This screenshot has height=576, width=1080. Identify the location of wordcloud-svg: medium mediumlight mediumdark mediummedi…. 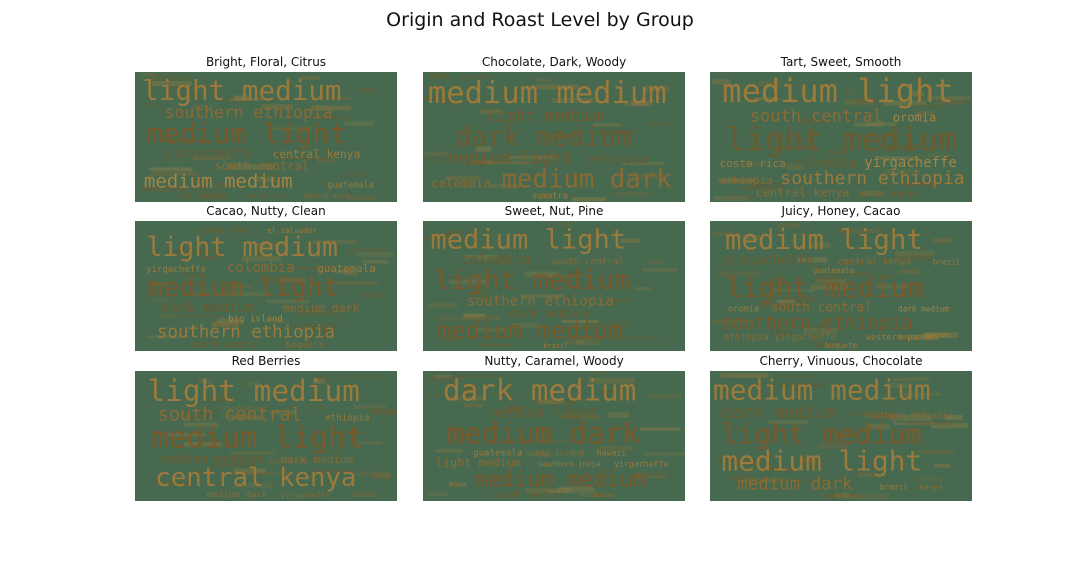
(554, 137).